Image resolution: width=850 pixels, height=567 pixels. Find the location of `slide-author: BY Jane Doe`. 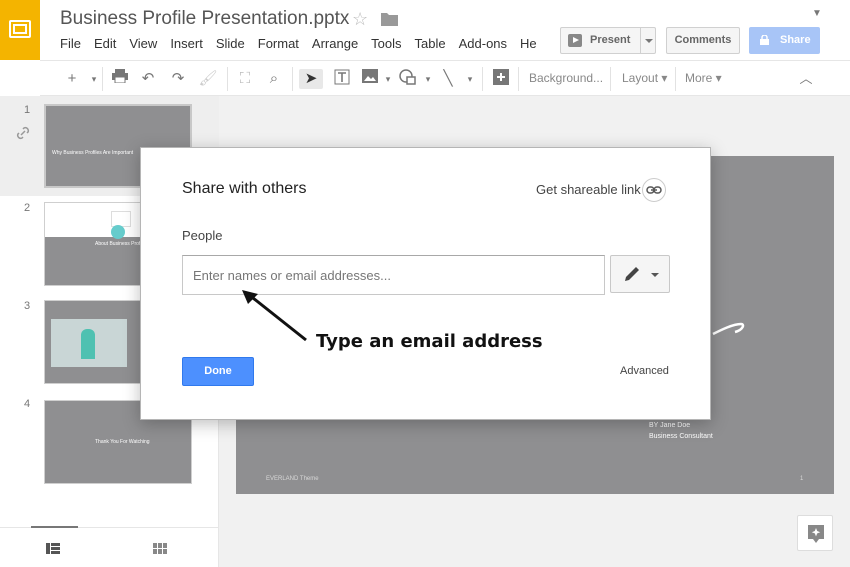

slide-author: BY Jane Doe is located at coordinates (670, 425).